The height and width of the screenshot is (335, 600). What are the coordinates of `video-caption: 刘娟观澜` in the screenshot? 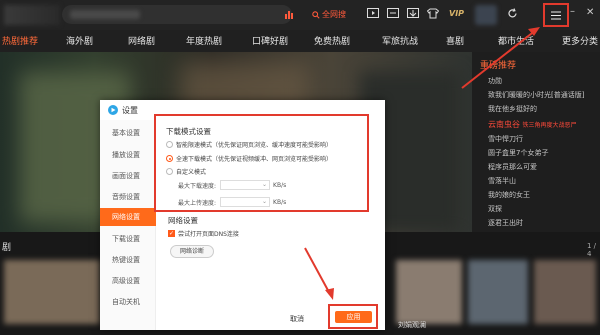 It's located at (412, 325).